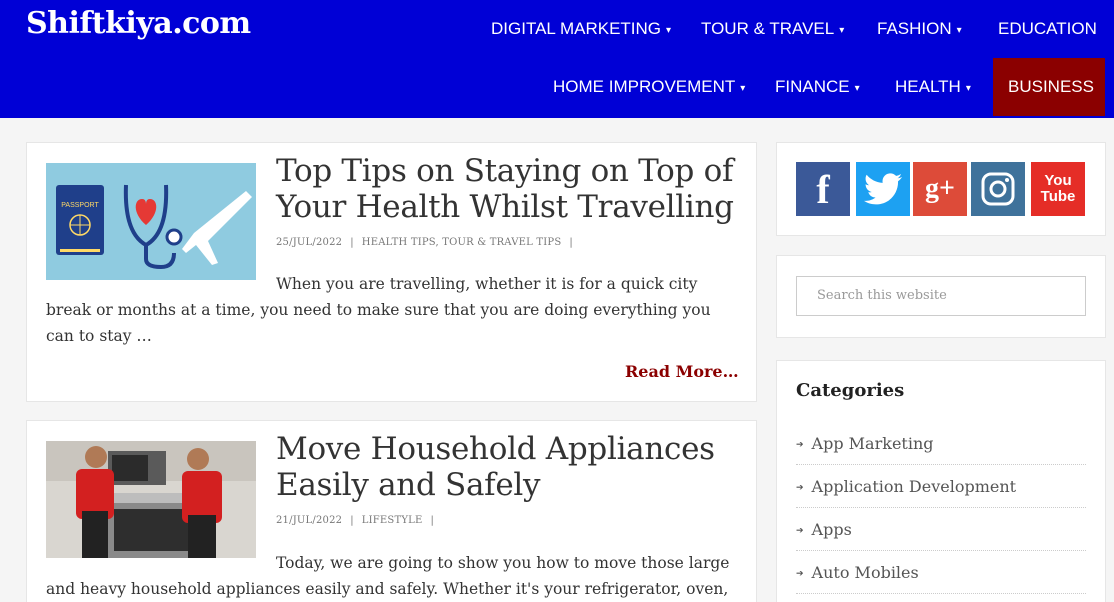 This screenshot has width=1114, height=602. I want to click on search-input: Search this website, so click(941, 296).